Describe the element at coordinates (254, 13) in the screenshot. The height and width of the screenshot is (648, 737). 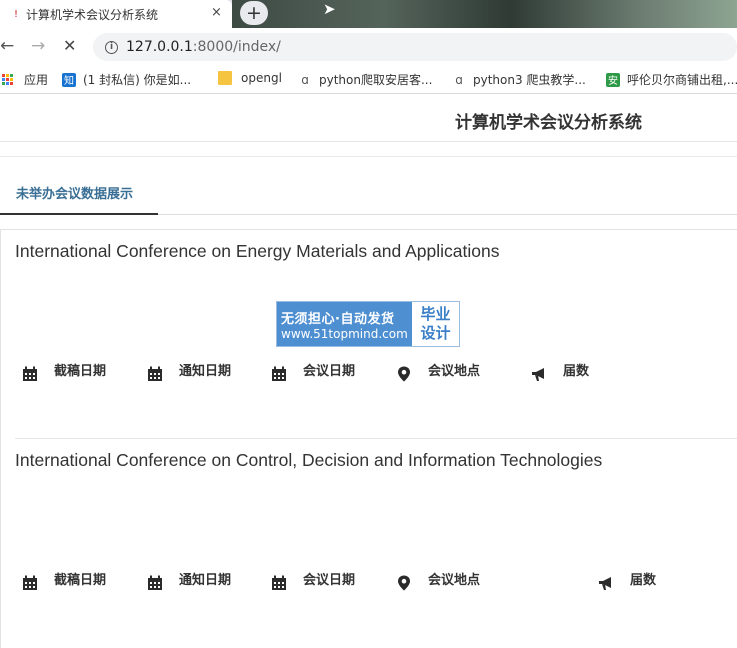
I see `new-tab-button: +` at that location.